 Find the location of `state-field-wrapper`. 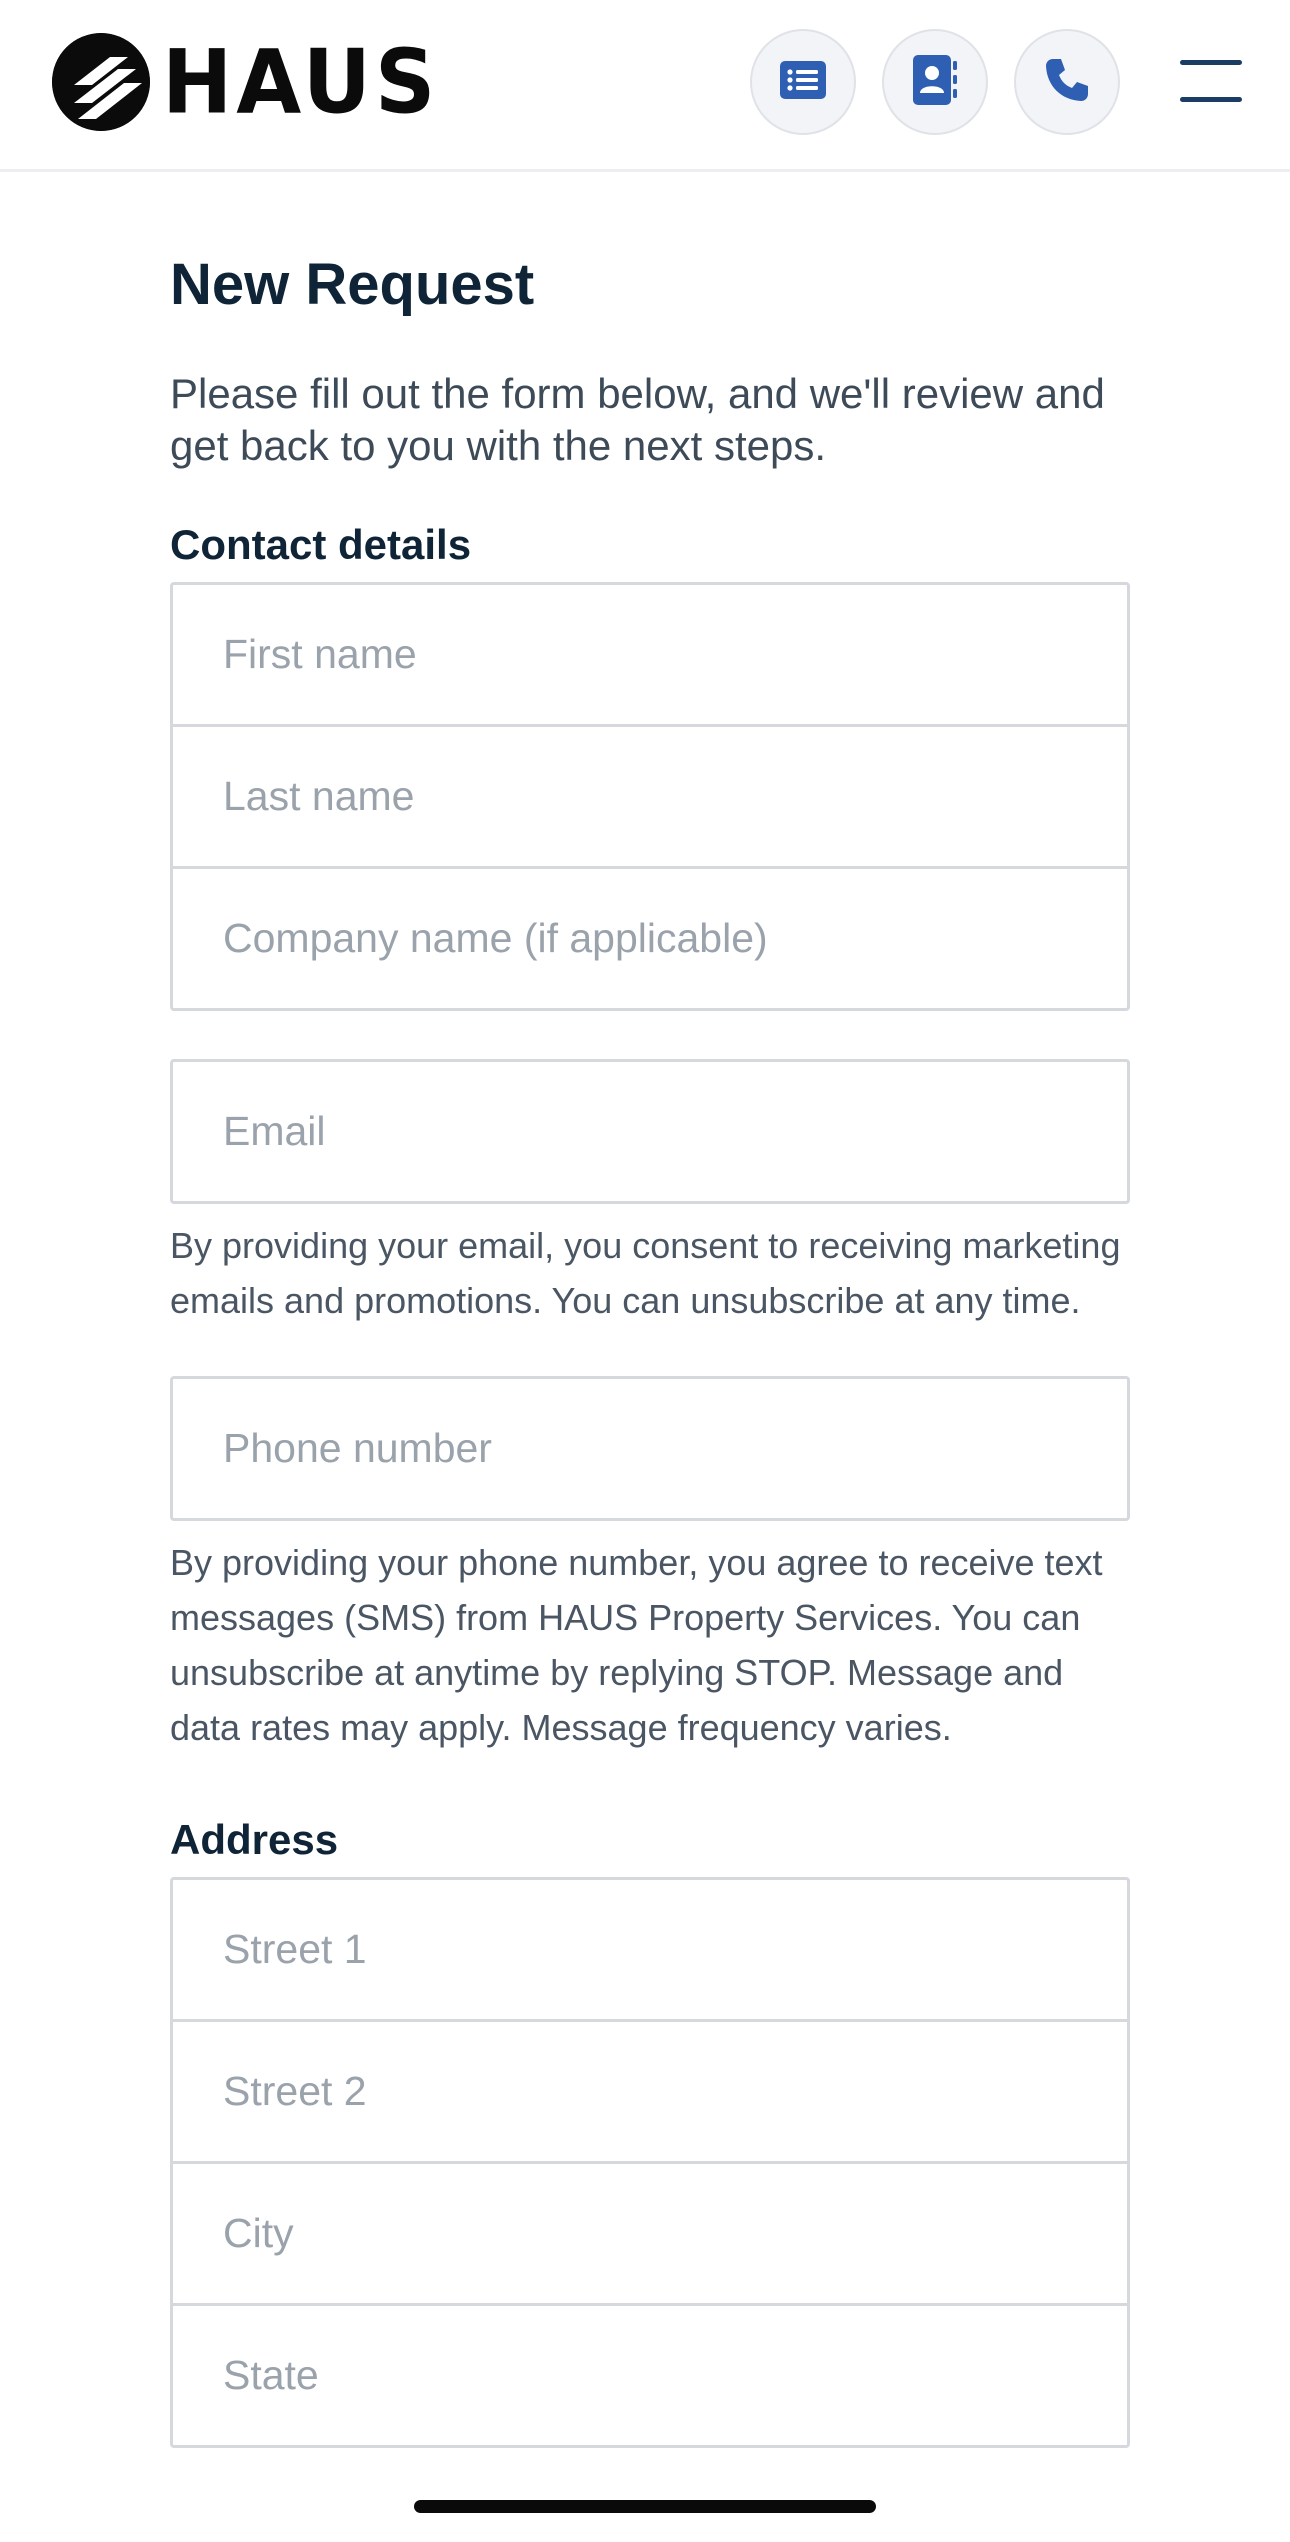

state-field-wrapper is located at coordinates (650, 2375).